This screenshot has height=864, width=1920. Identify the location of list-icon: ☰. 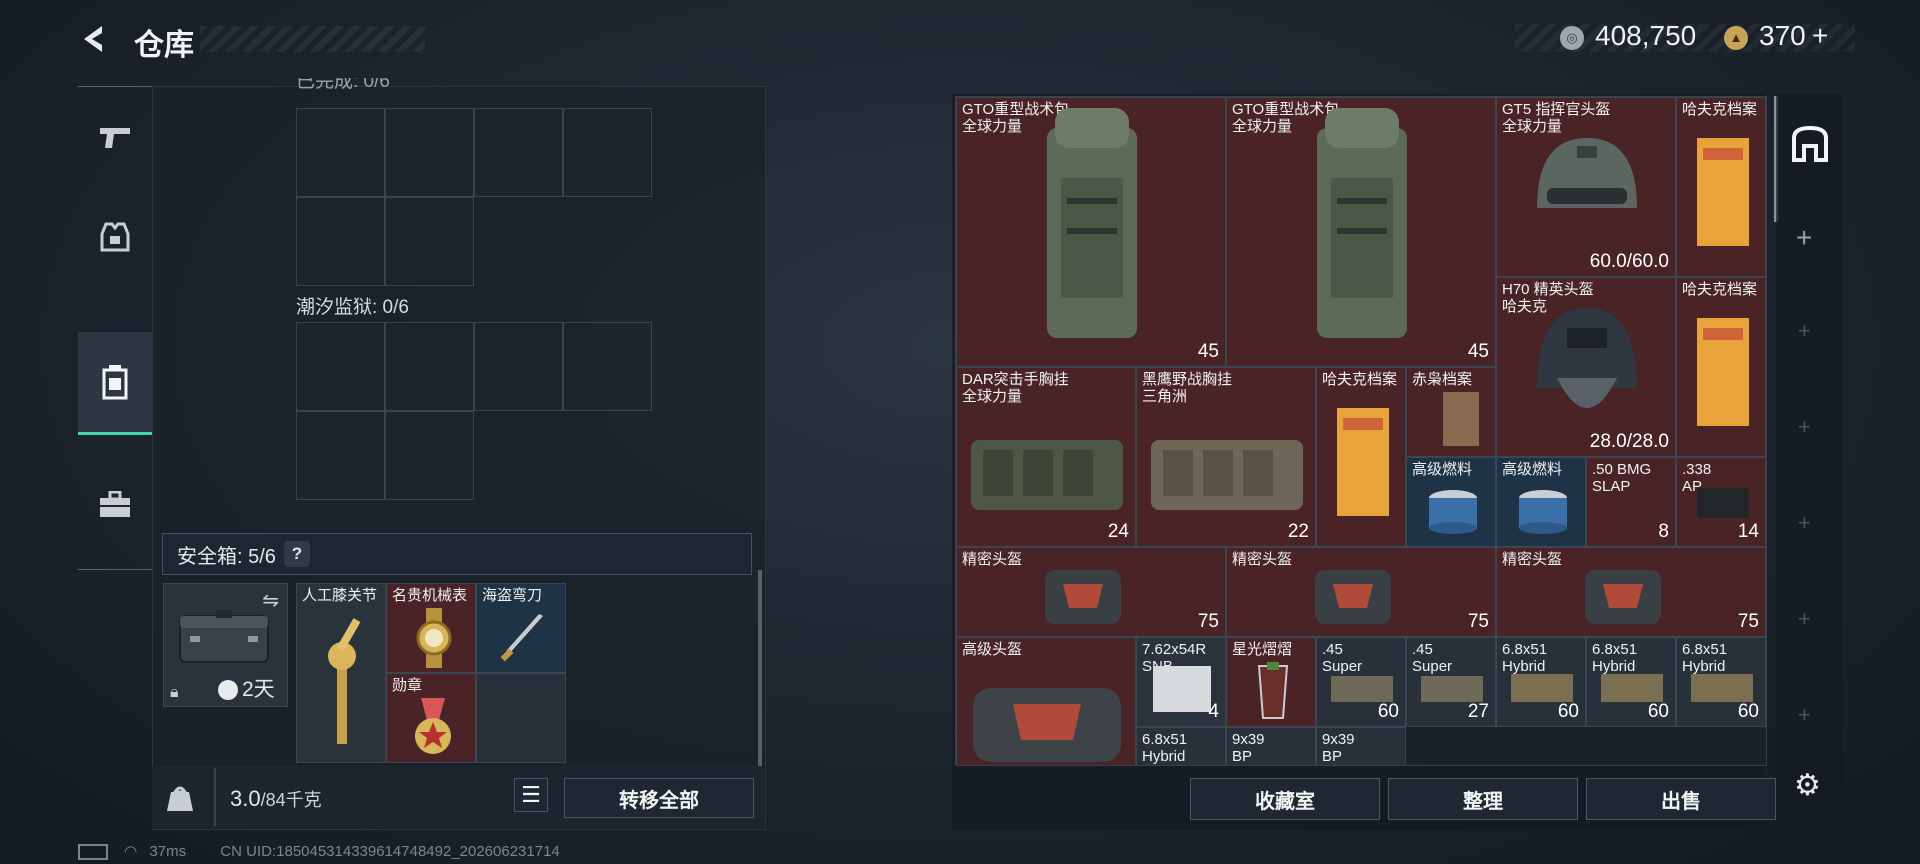
(531, 794).